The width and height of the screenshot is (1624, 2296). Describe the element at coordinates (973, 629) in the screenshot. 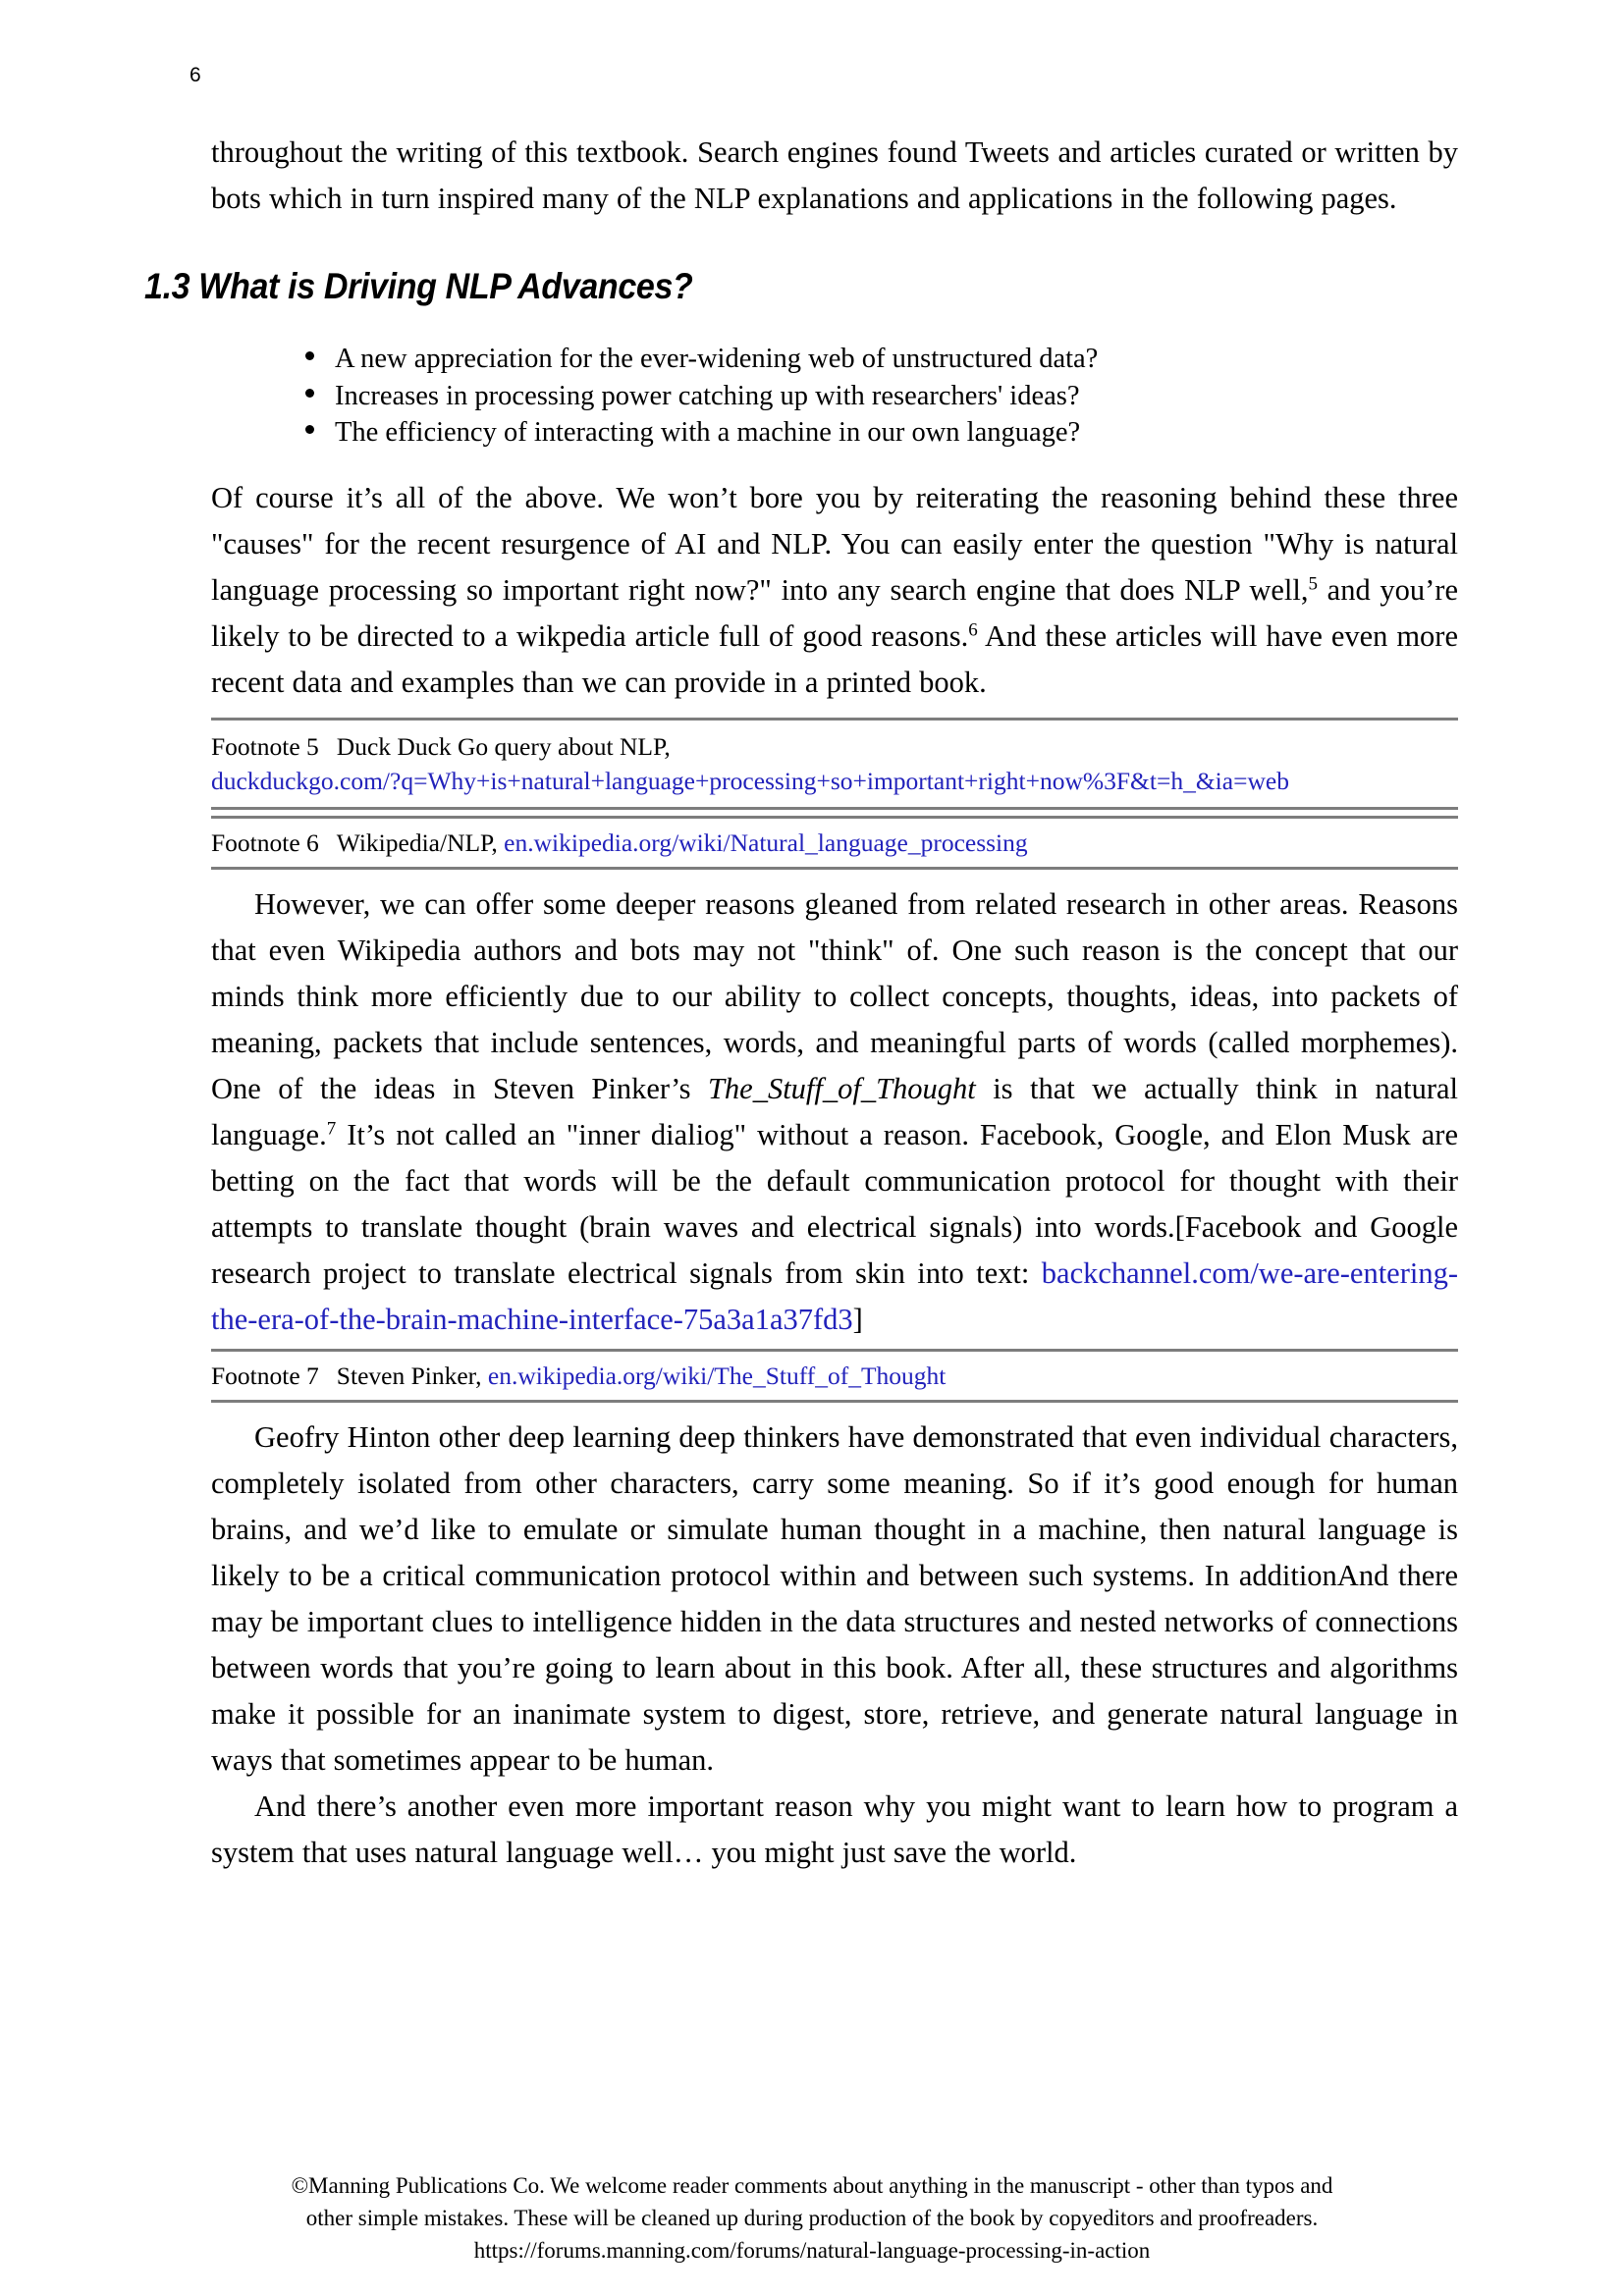

I see `footnote-ref-6: 6` at that location.